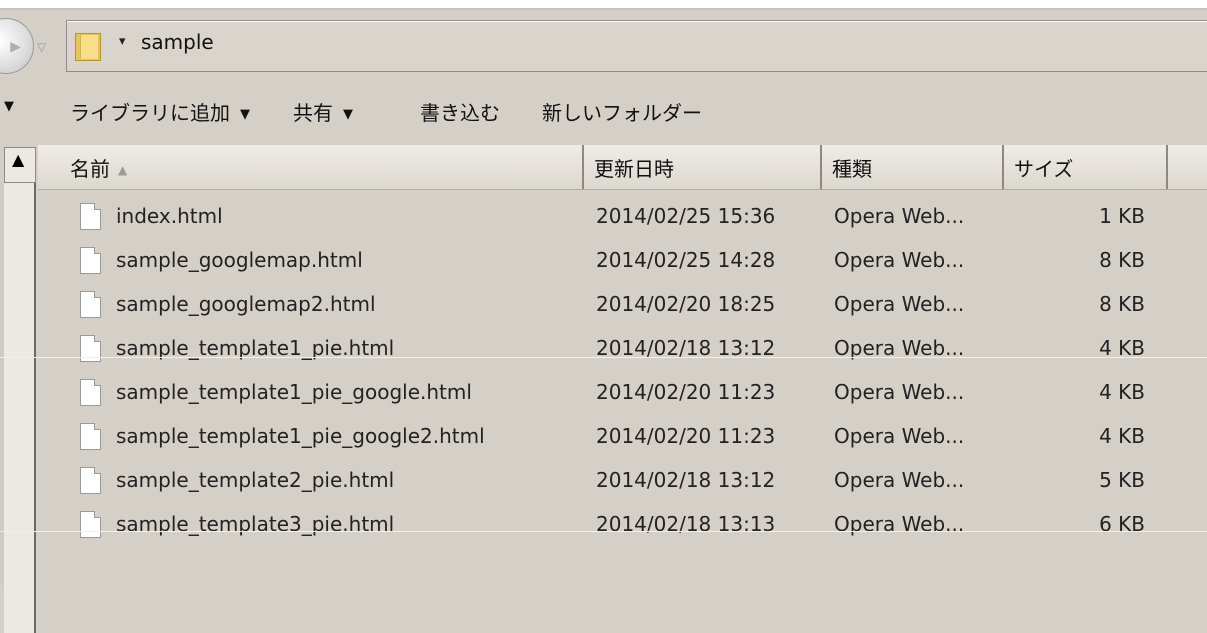 The image size is (1207, 633). I want to click on column-header-size: サイズ, so click(1086, 167).